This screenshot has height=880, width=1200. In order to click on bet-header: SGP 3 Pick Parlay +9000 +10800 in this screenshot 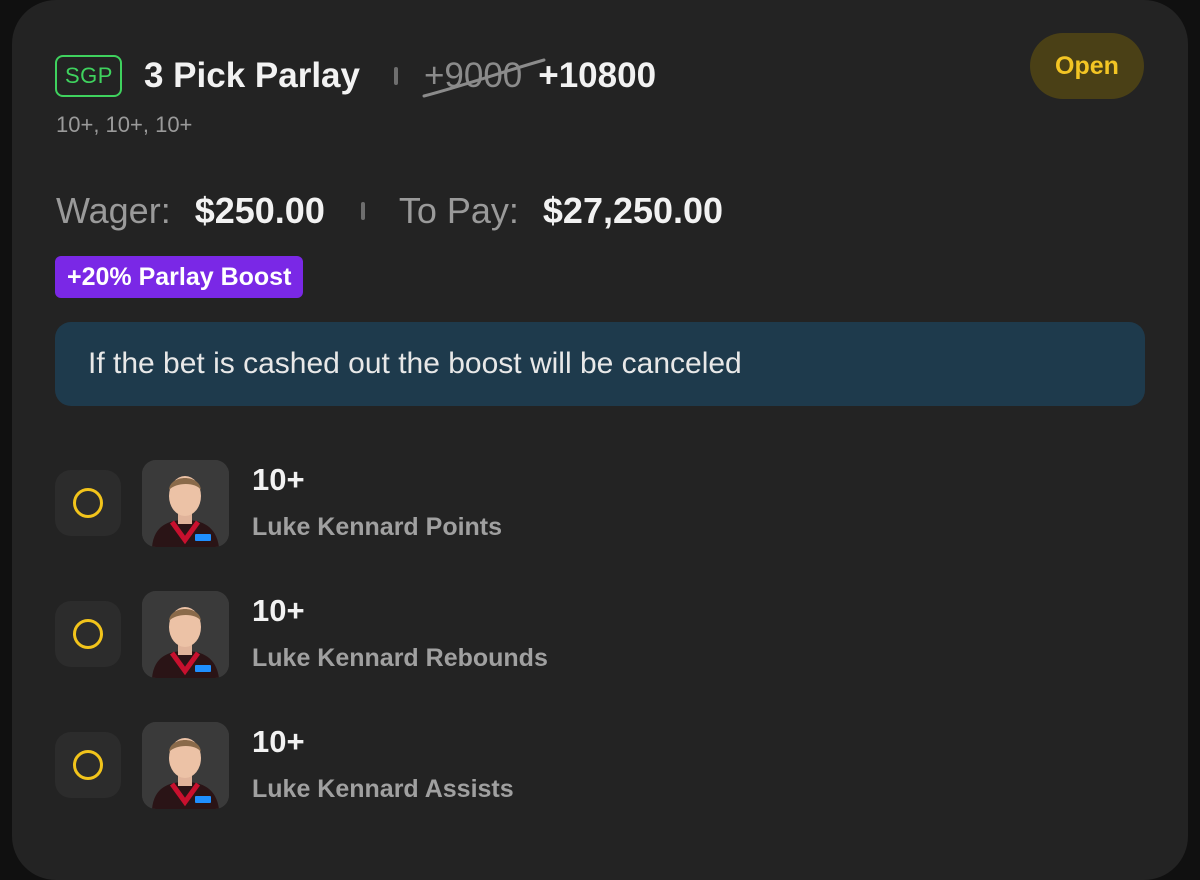, I will do `click(355, 76)`.